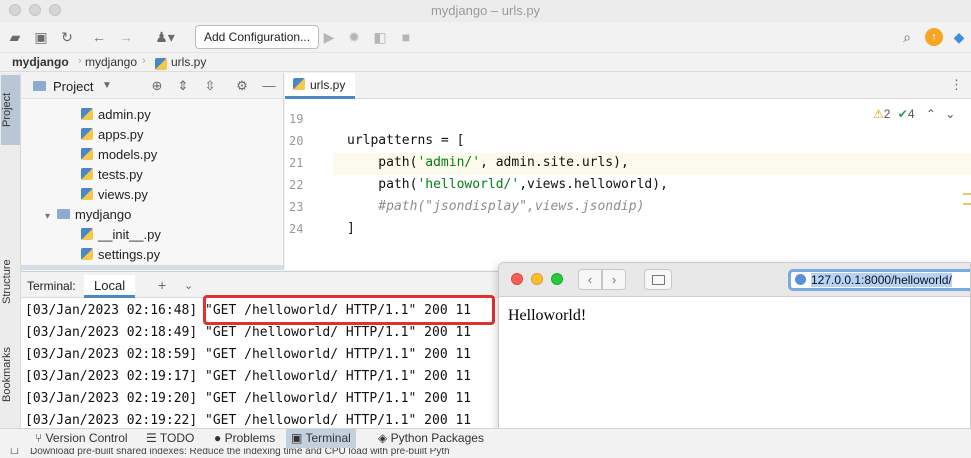 The image size is (971, 458). Describe the element at coordinates (537, 279) in the screenshot. I see `browser-minimize-button` at that location.